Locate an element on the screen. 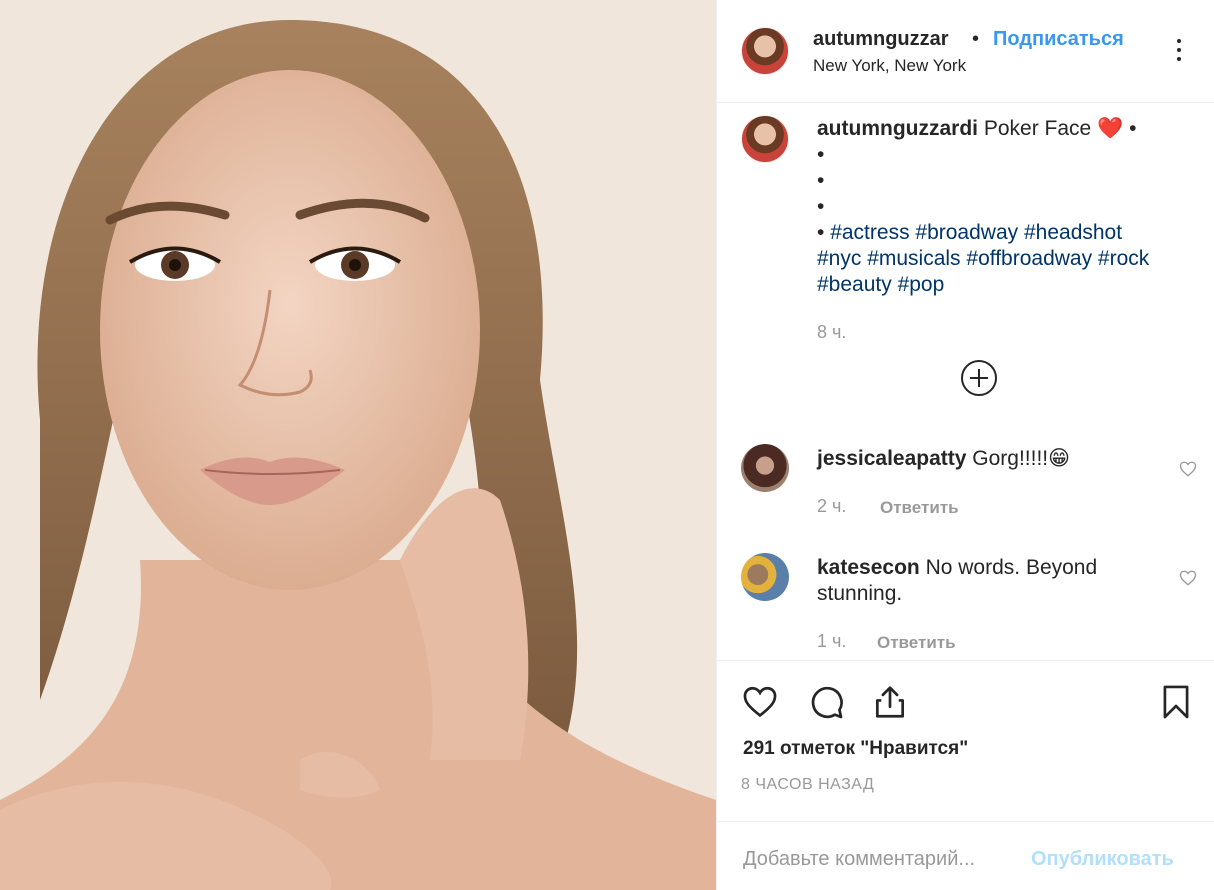 The image size is (1214, 890). comment: katesecon No words. Beyond stunning. is located at coordinates (982, 581).